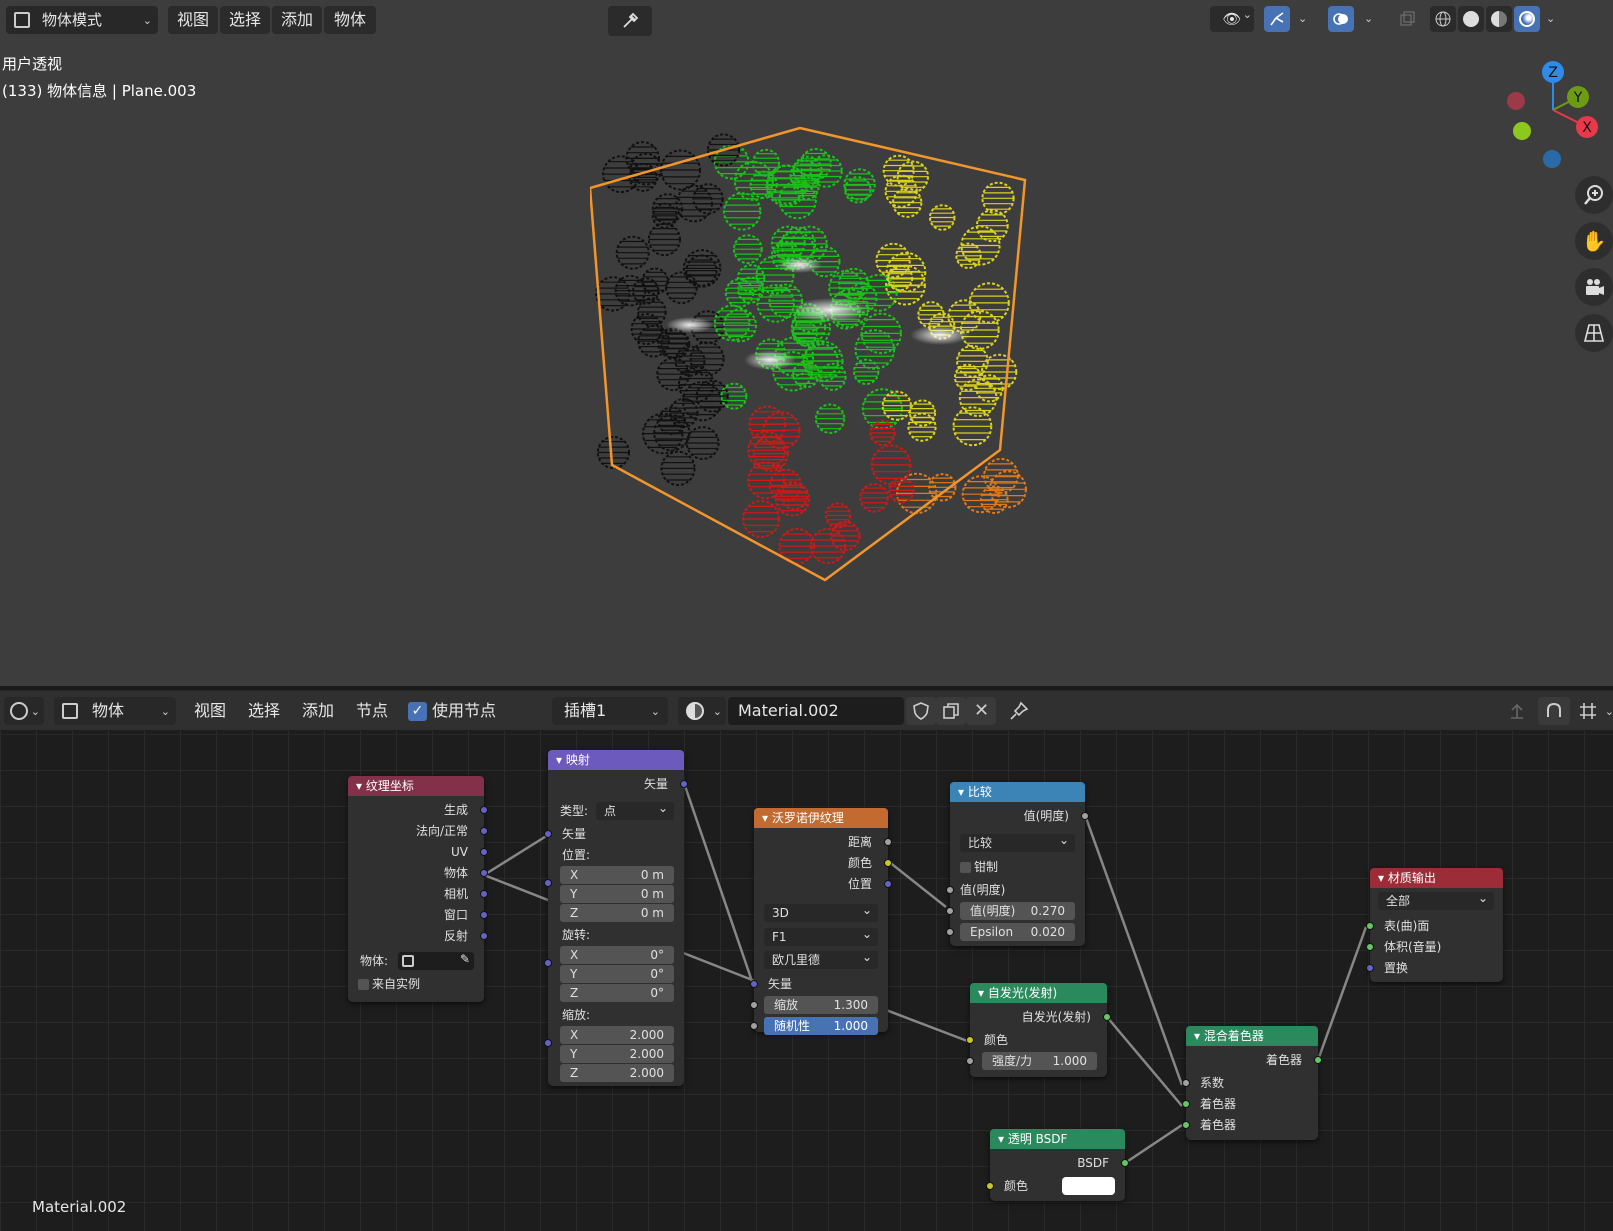  Describe the element at coordinates (1499, 19) in the screenshot. I see `material-preview-button` at that location.